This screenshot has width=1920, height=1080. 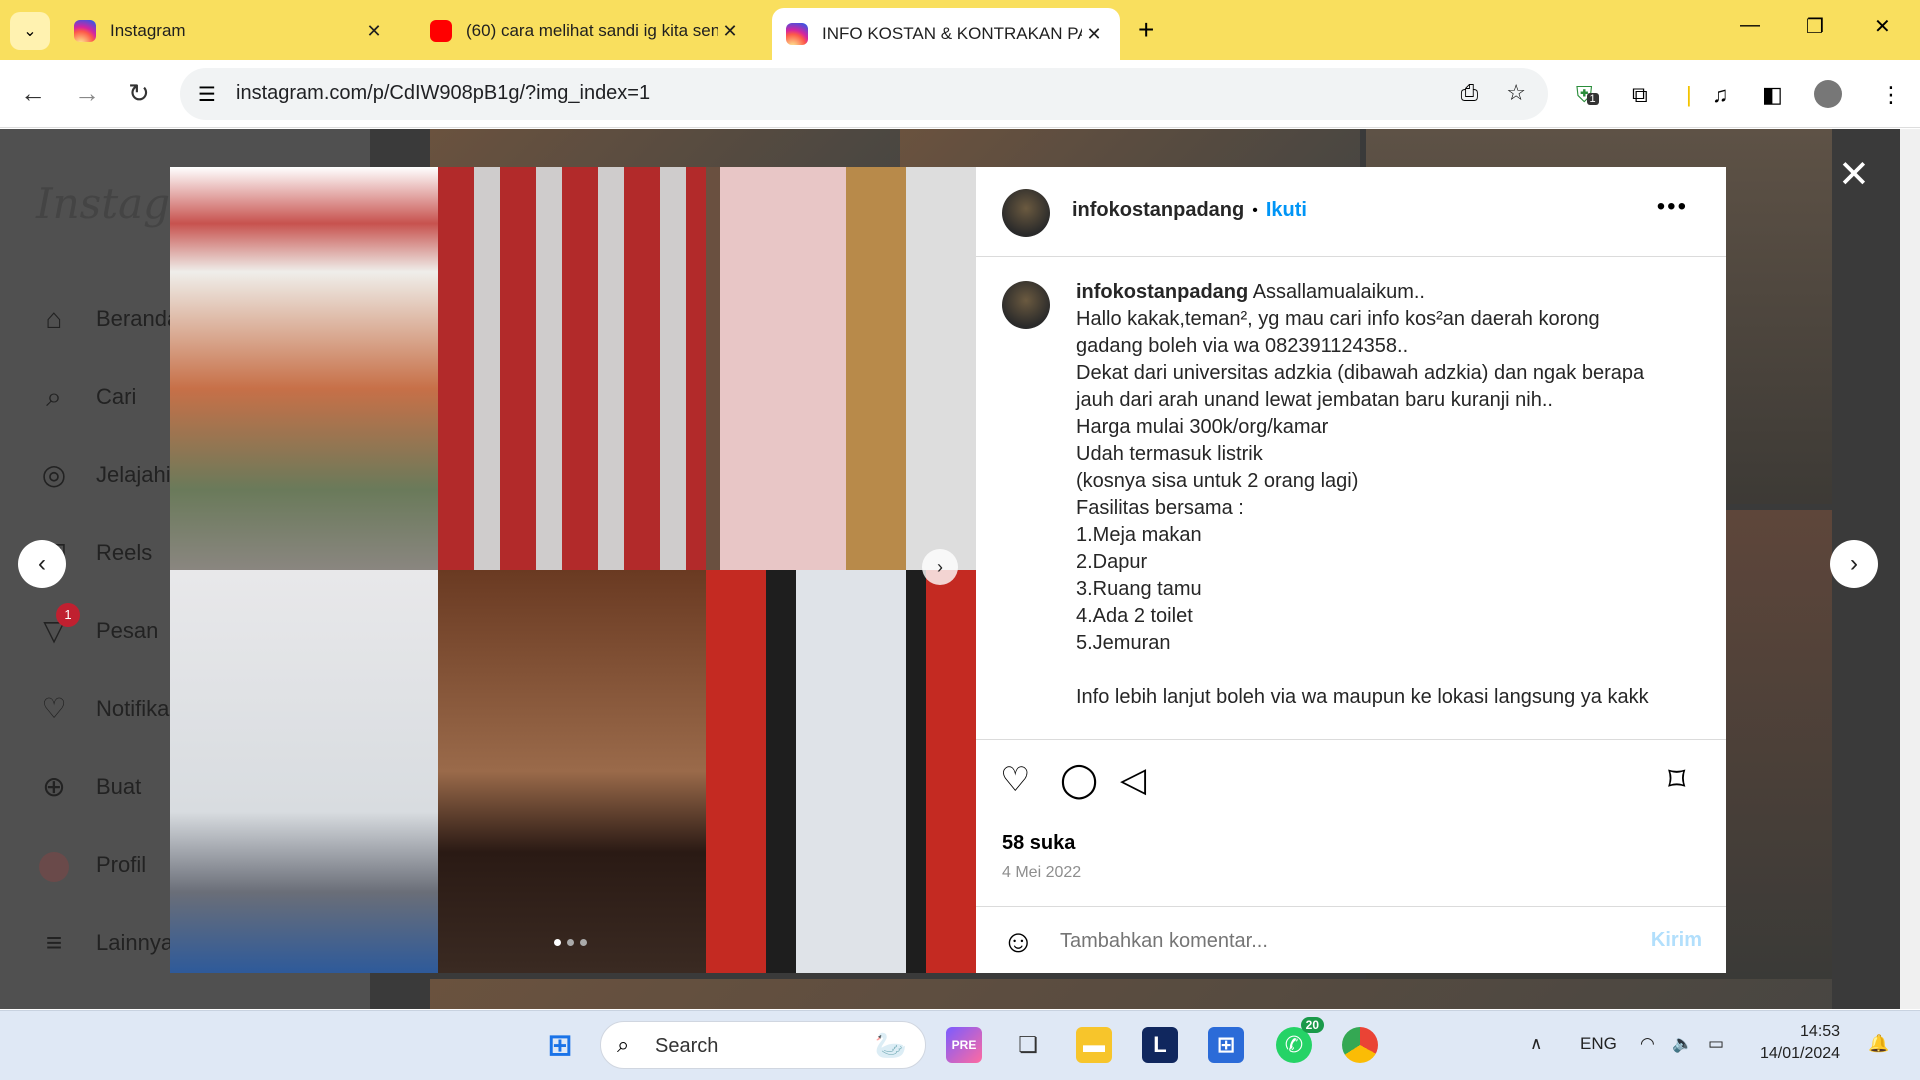 What do you see at coordinates (1123, 643) in the screenshot?
I see `caption-line: 5.Jemuran` at bounding box center [1123, 643].